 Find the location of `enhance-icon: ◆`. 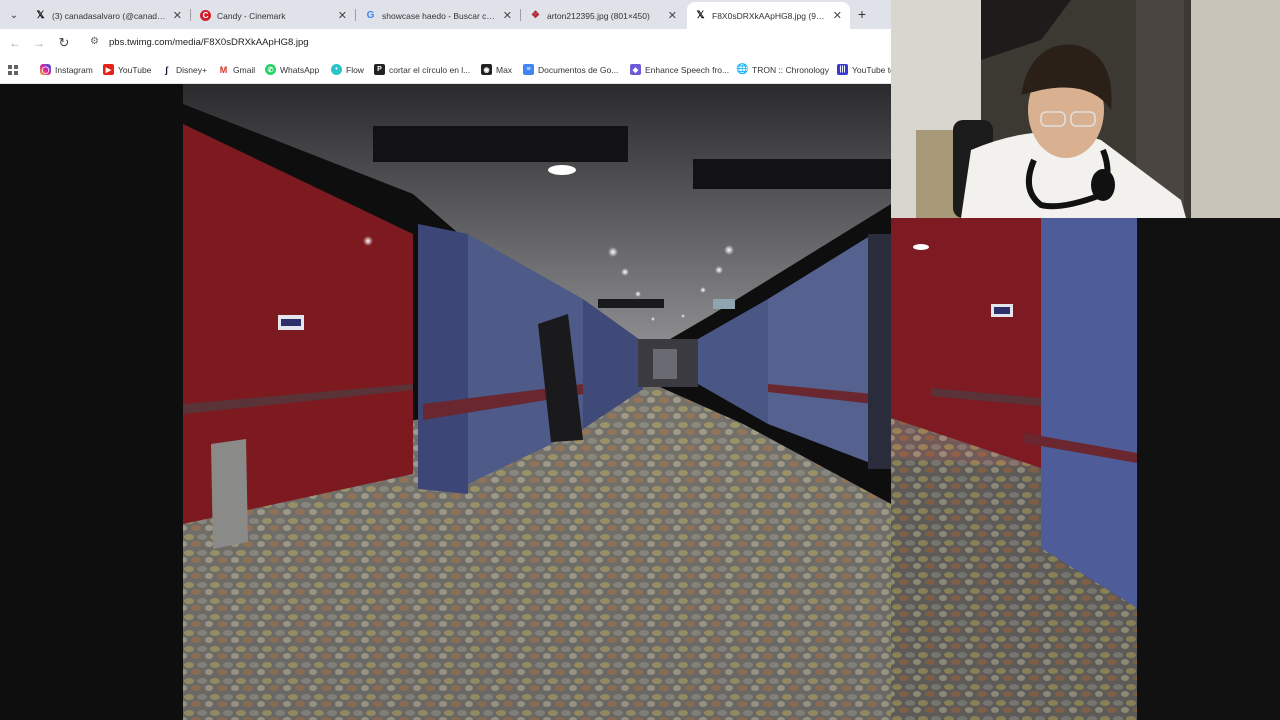

enhance-icon: ◆ is located at coordinates (635, 69).